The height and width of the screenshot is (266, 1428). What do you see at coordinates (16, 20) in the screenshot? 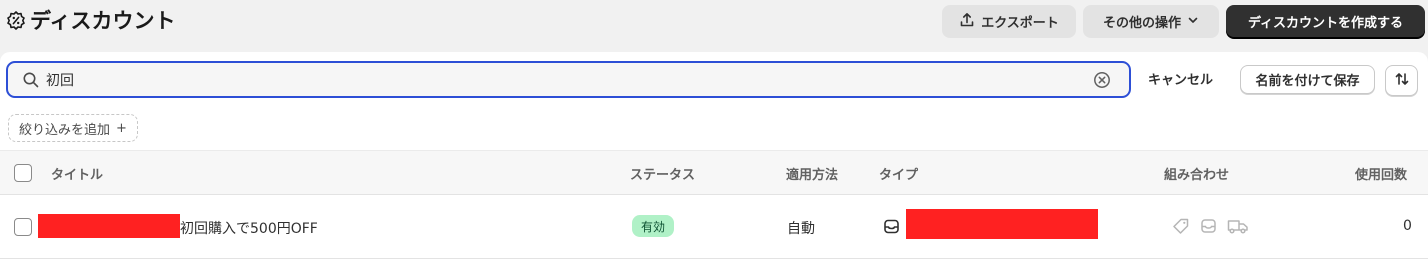
I see `discount-icon` at bounding box center [16, 20].